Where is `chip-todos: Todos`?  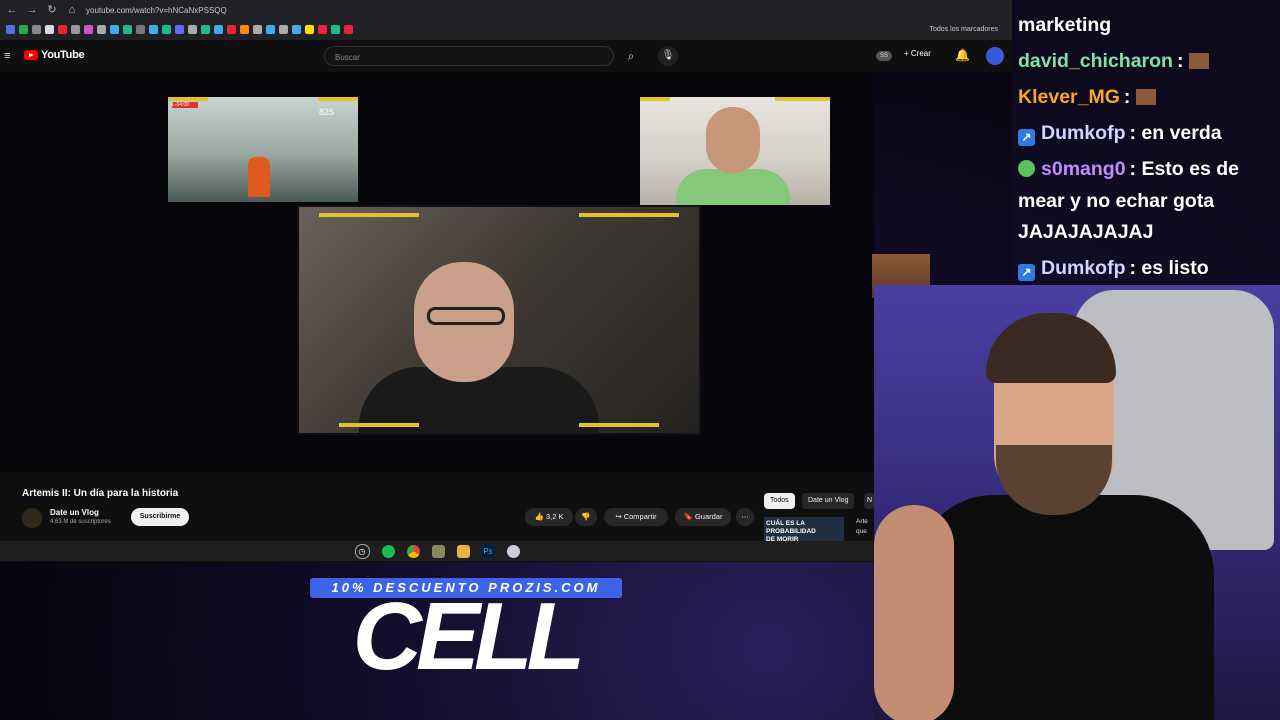 chip-todos: Todos is located at coordinates (779, 501).